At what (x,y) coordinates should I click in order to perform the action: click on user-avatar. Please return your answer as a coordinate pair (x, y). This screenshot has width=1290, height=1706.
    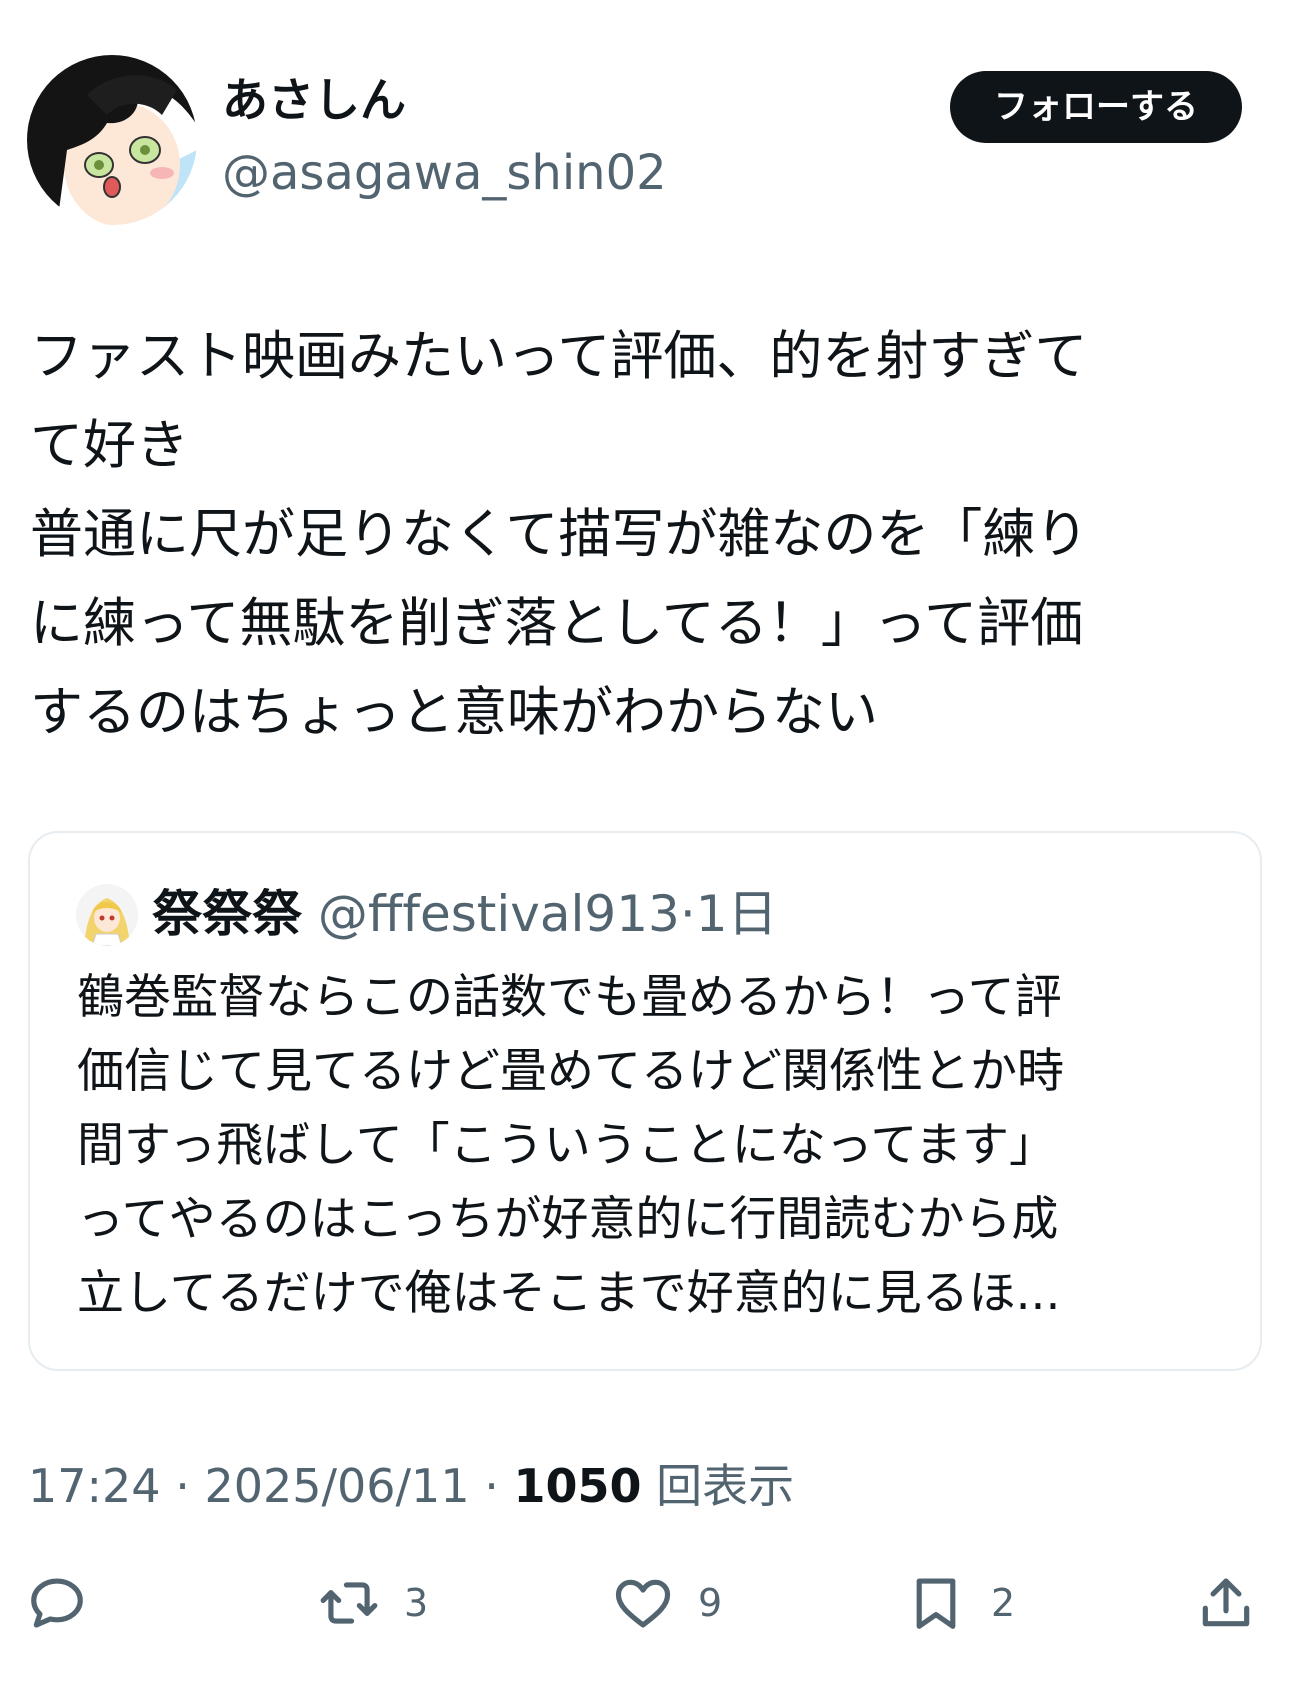
    Looking at the image, I should click on (112, 140).